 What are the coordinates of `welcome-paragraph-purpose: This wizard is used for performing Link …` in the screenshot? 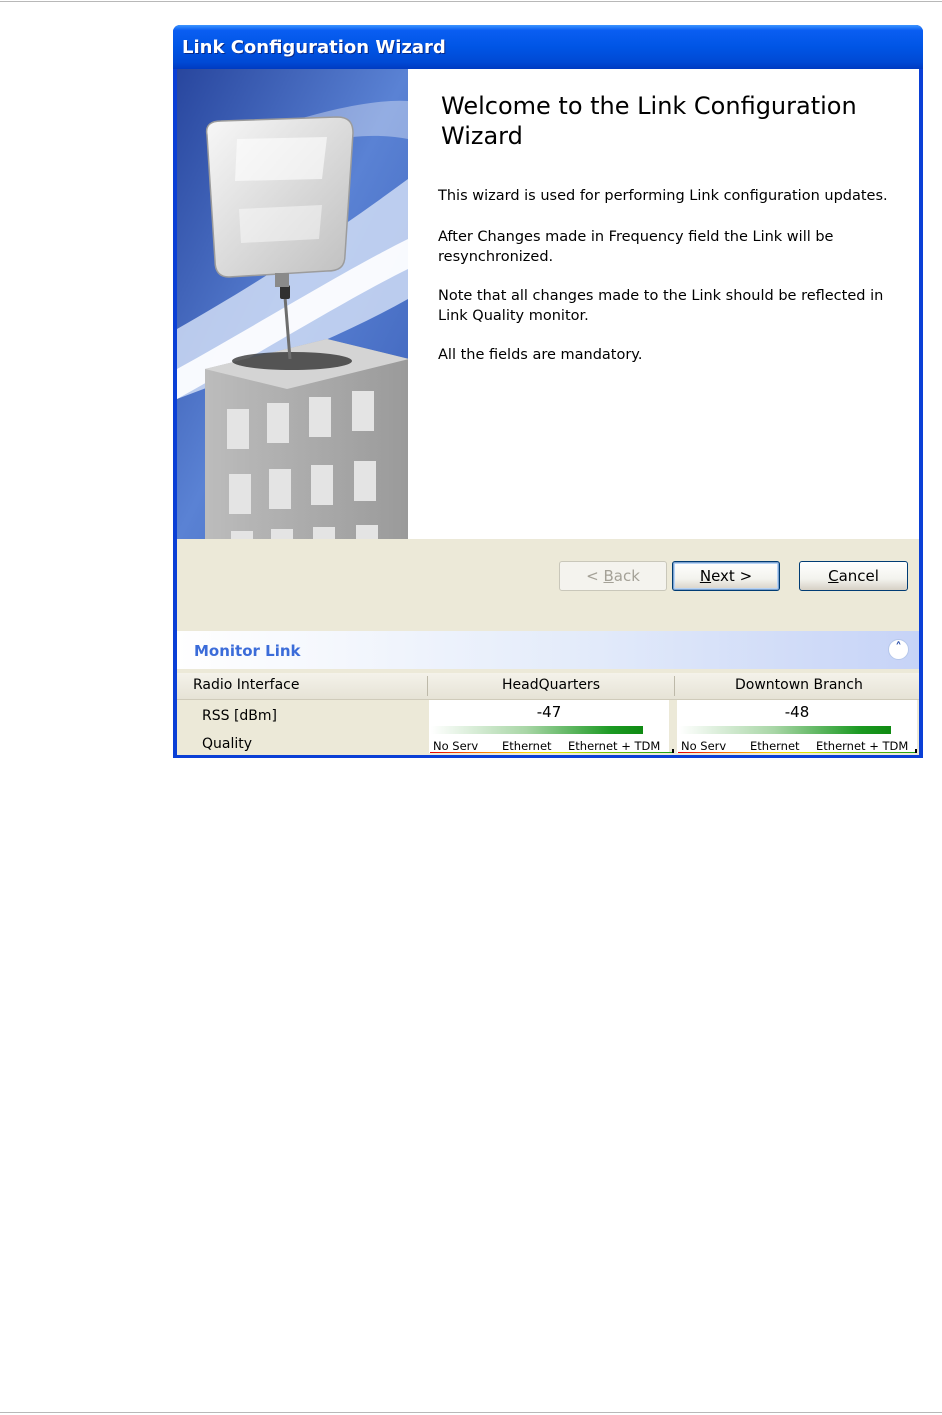 It's located at (663, 196).